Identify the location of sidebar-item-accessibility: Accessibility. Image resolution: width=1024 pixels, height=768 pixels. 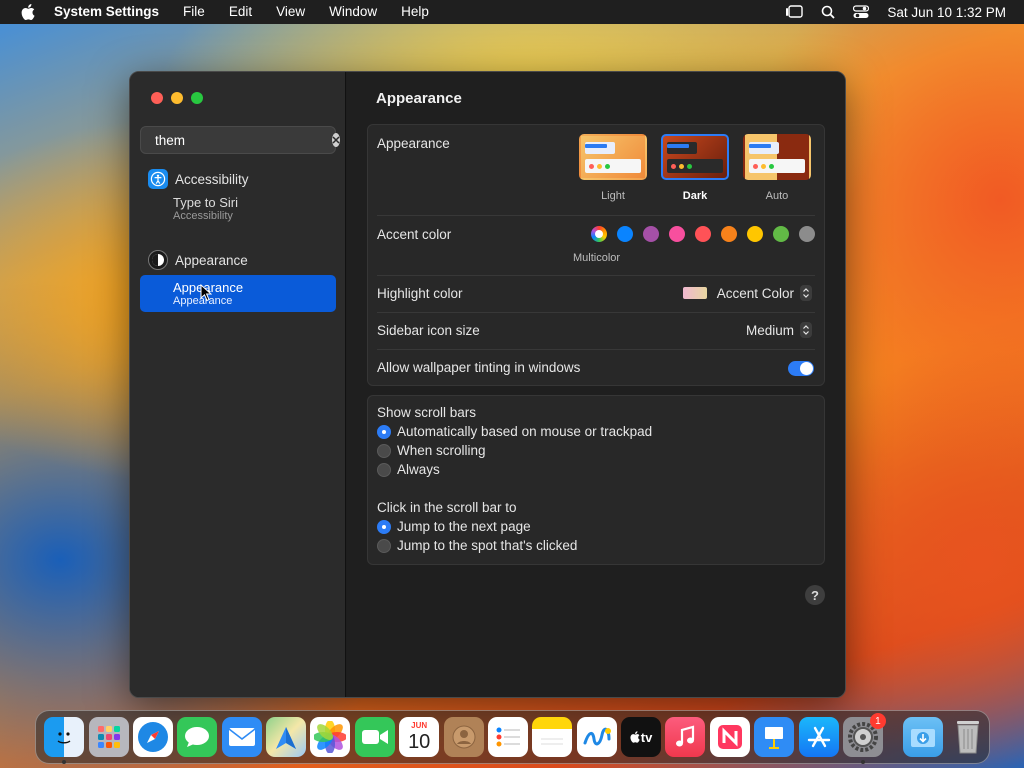
(238, 179).